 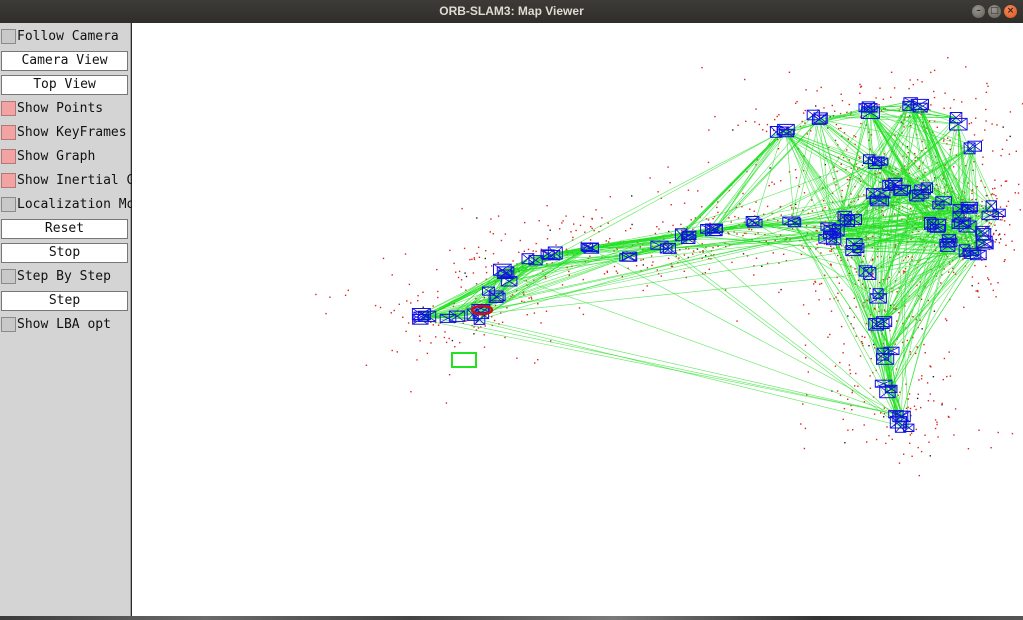 I want to click on camera-view-button-row: Camera View, so click(x=65, y=61).